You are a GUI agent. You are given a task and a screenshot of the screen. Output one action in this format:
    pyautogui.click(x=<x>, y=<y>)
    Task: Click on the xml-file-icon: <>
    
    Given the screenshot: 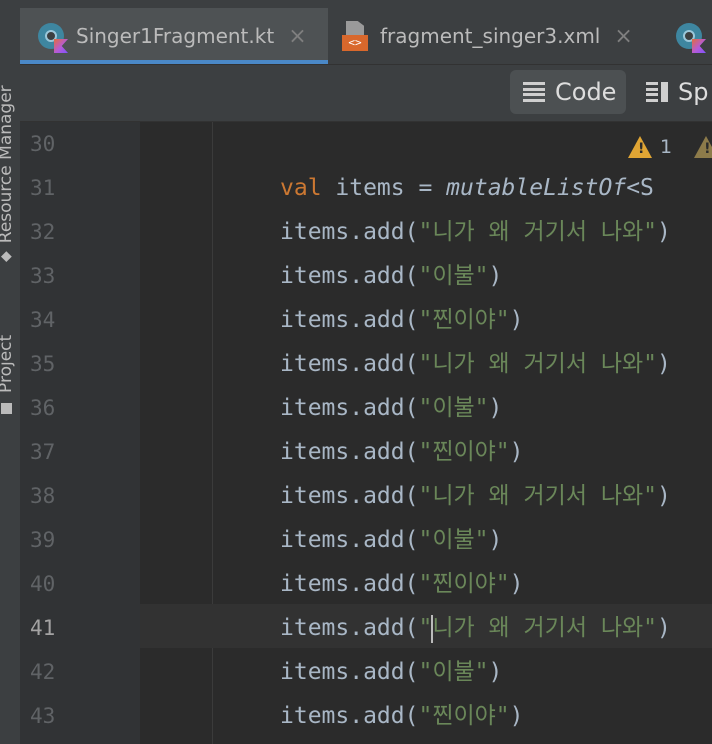 What is the action you would take?
    pyautogui.click(x=355, y=36)
    